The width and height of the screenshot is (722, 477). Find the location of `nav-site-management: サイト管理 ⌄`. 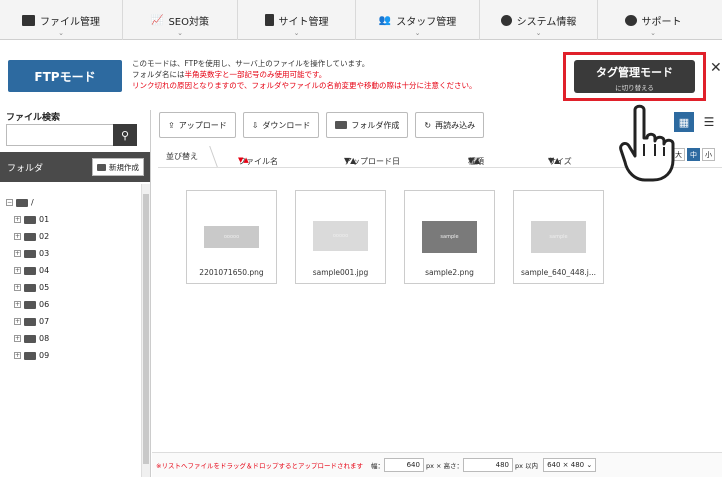

nav-site-management: サイト管理 ⌄ is located at coordinates (297, 20).